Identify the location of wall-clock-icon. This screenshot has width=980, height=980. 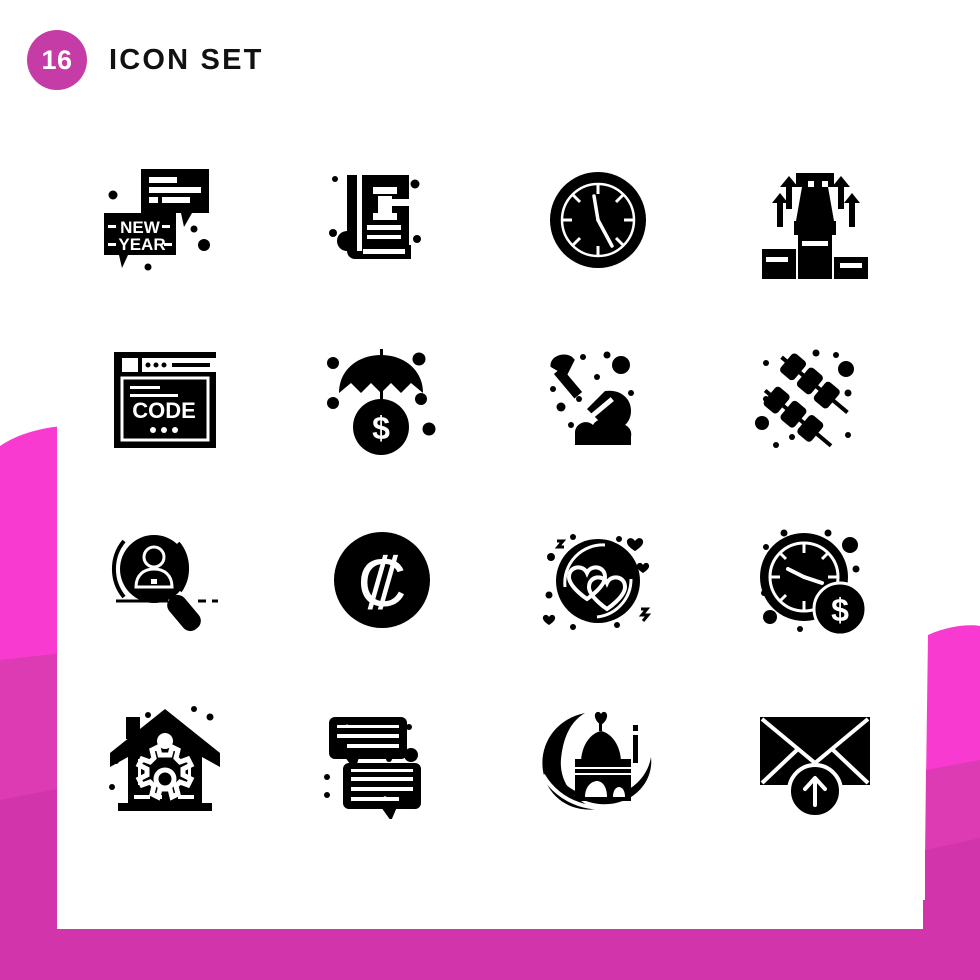
(598, 220).